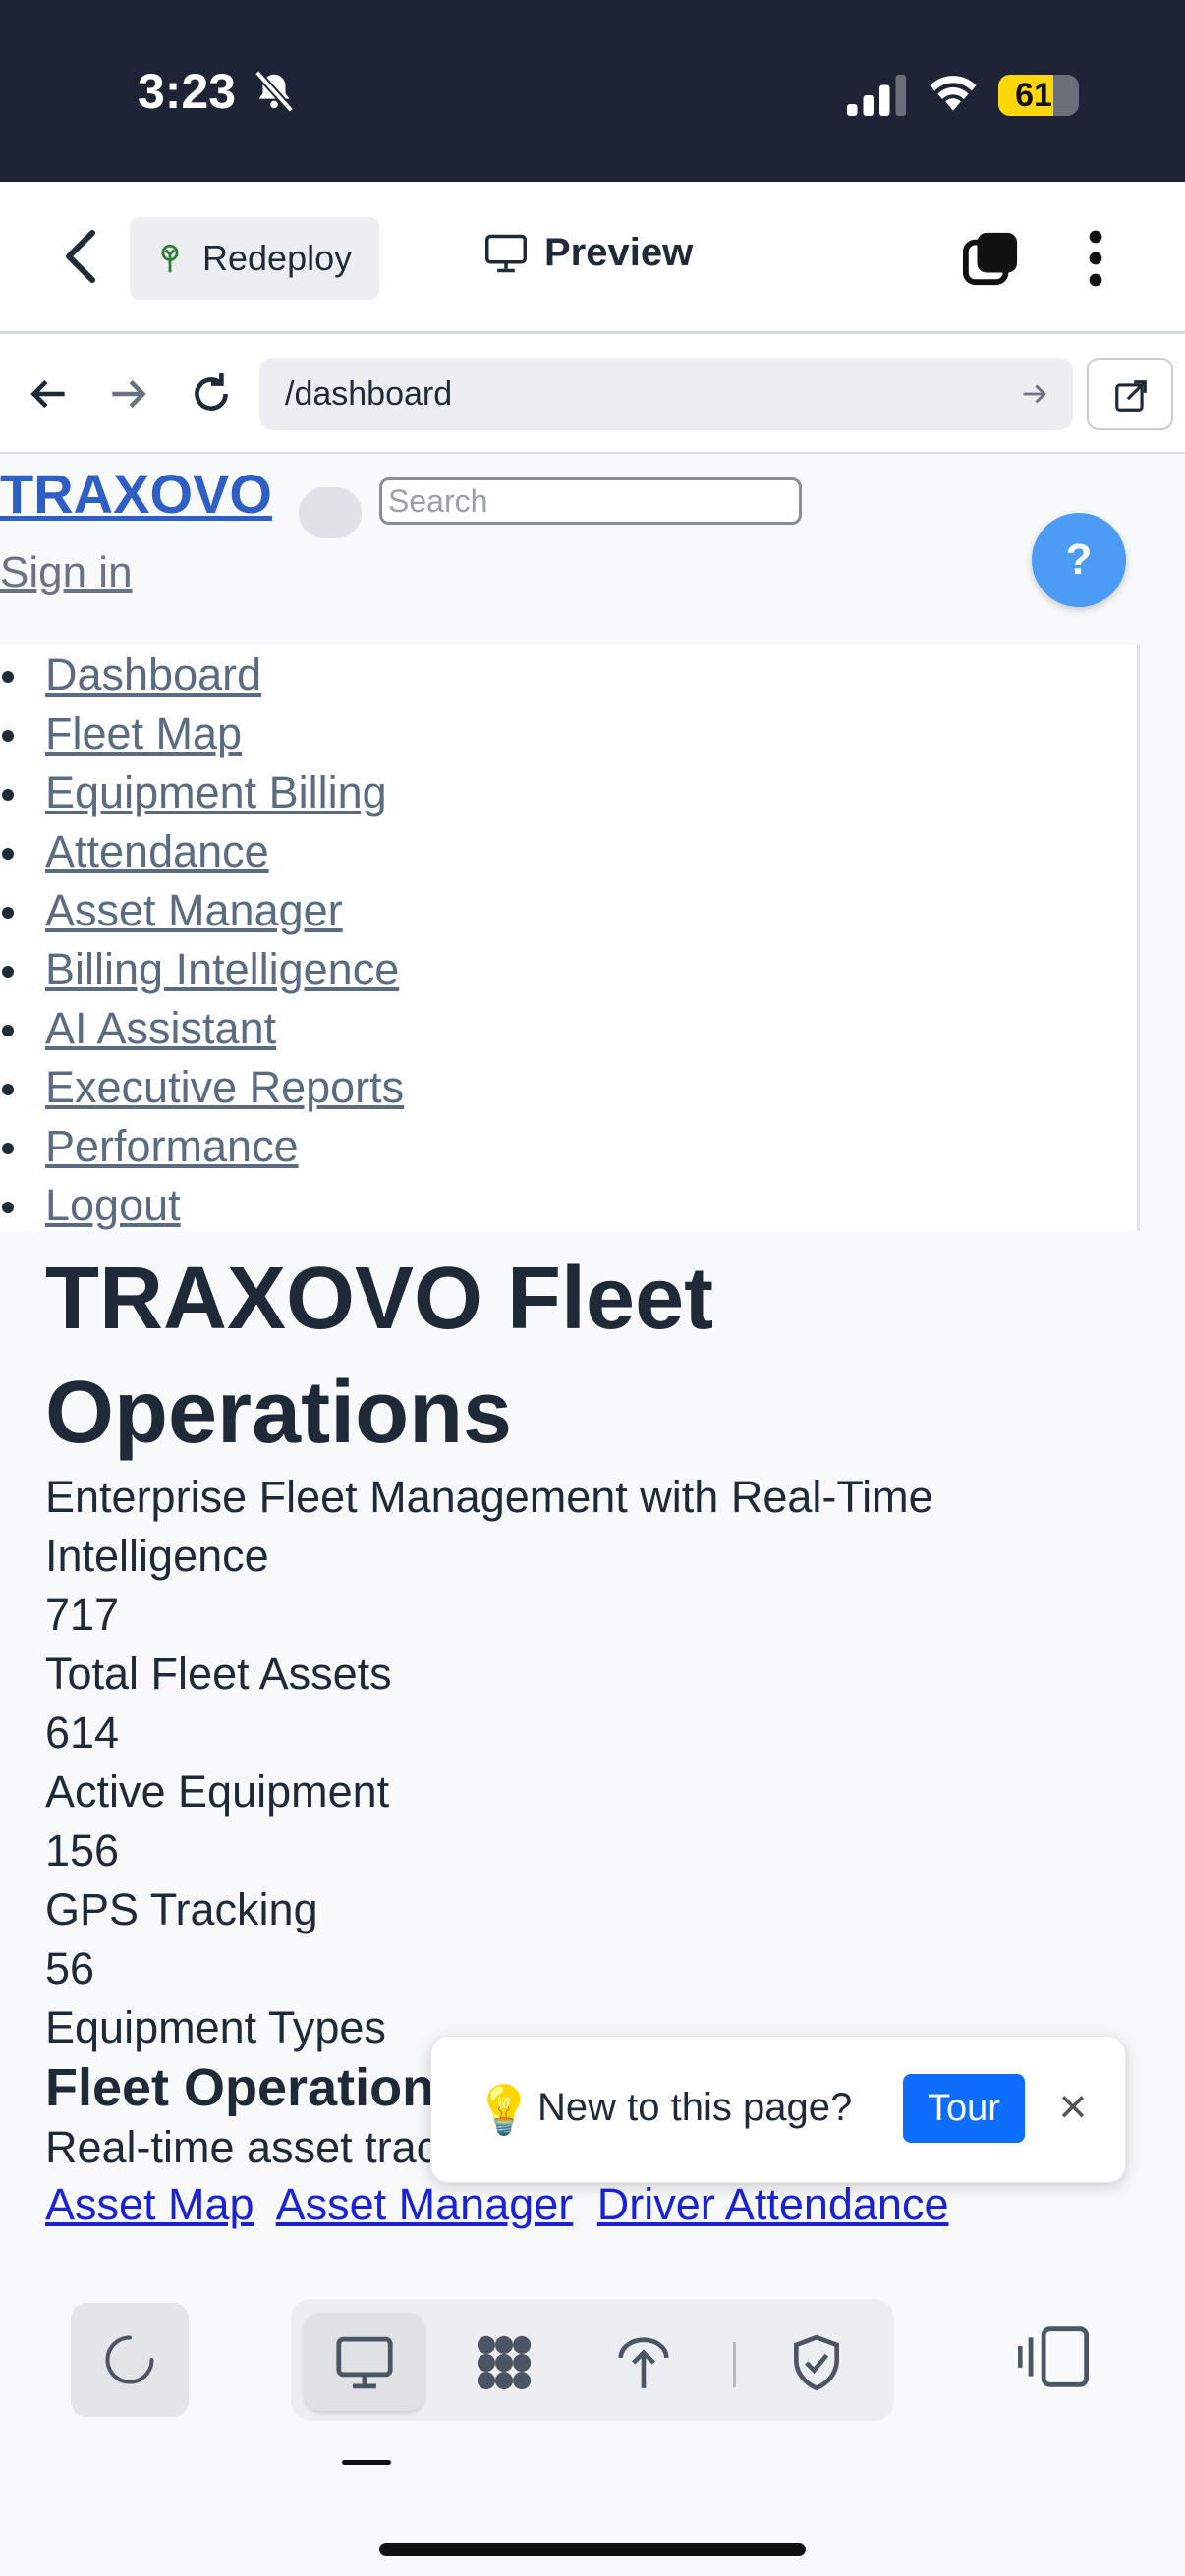  Describe the element at coordinates (170, 258) in the screenshot. I see `deploy-tree-icon` at that location.